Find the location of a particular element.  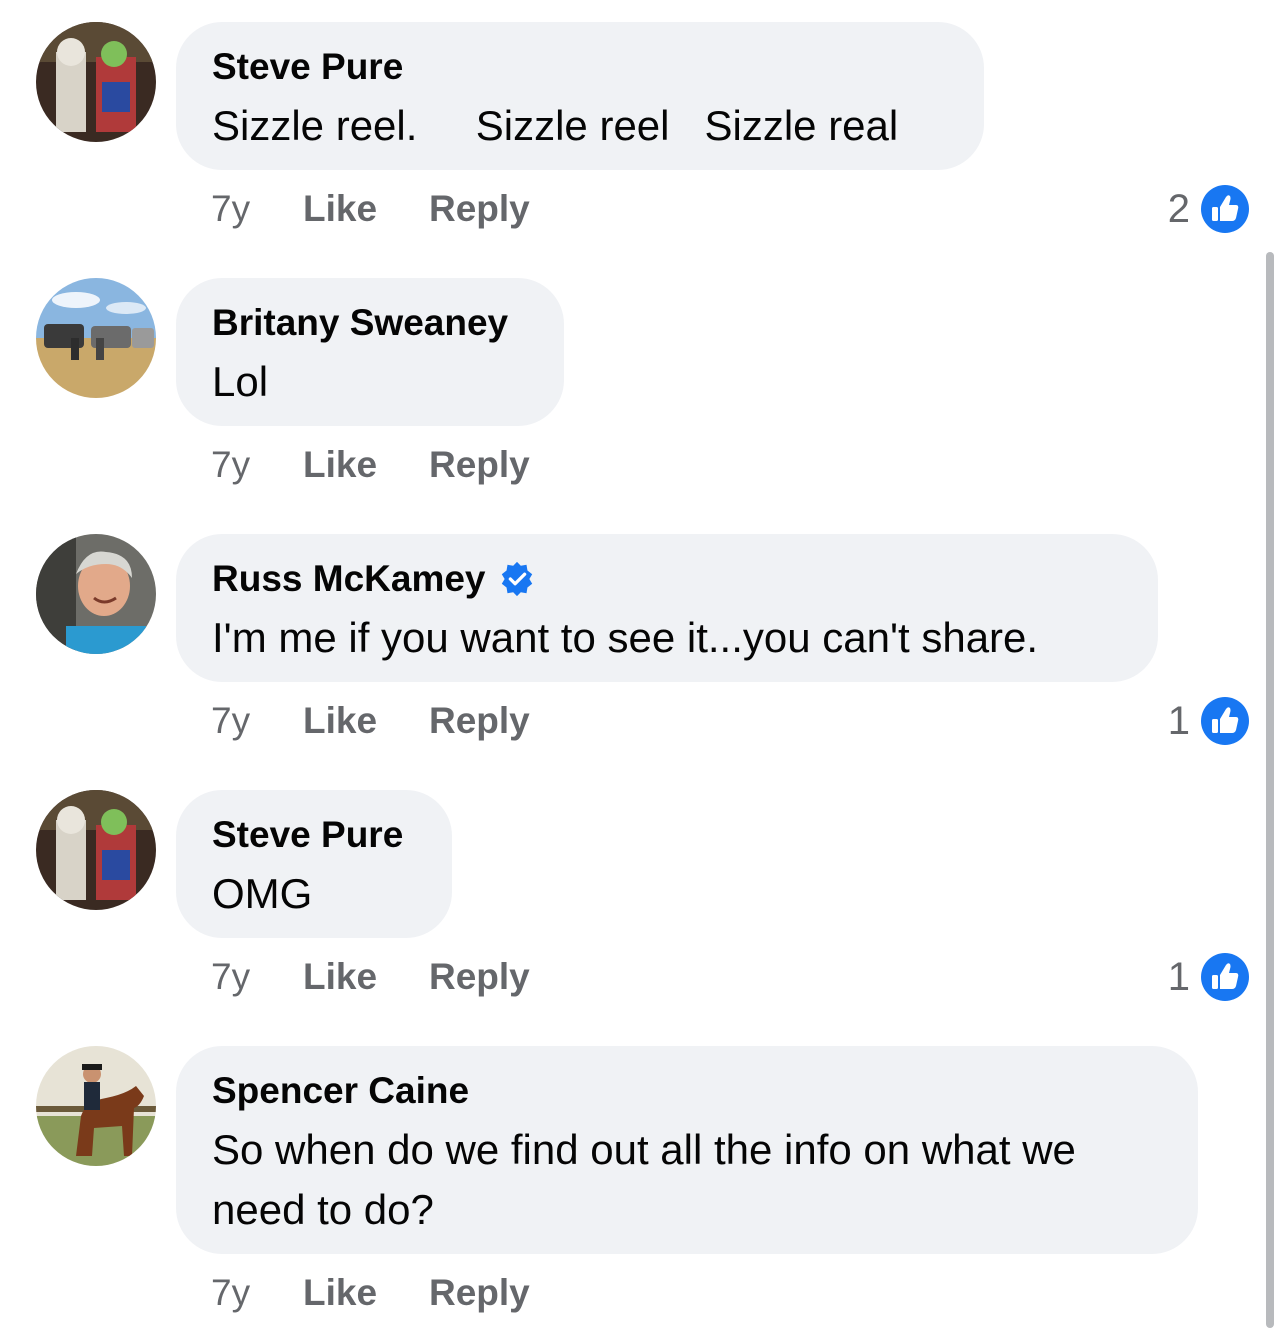

comment-author: Britany Sweaney is located at coordinates (369, 323).